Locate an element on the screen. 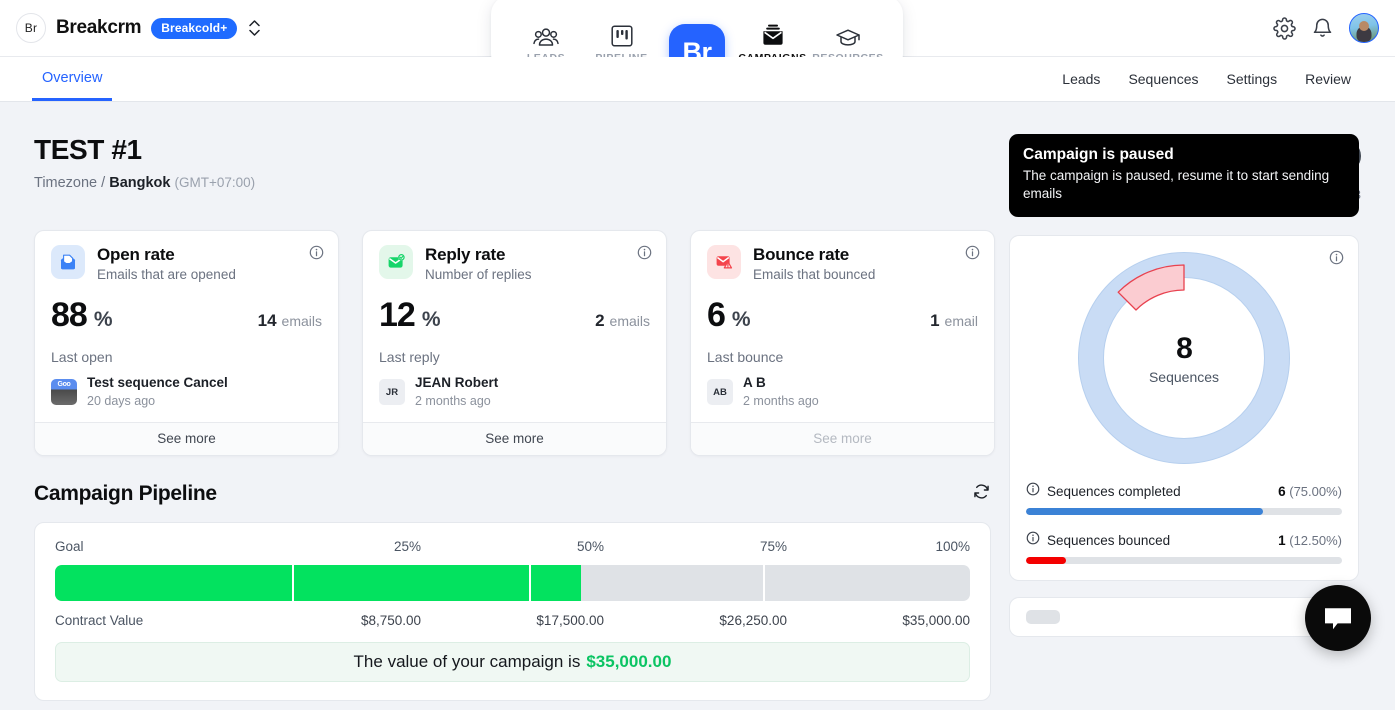 This screenshot has height=710, width=1395. tab-leads: Leads is located at coordinates (1081, 79).